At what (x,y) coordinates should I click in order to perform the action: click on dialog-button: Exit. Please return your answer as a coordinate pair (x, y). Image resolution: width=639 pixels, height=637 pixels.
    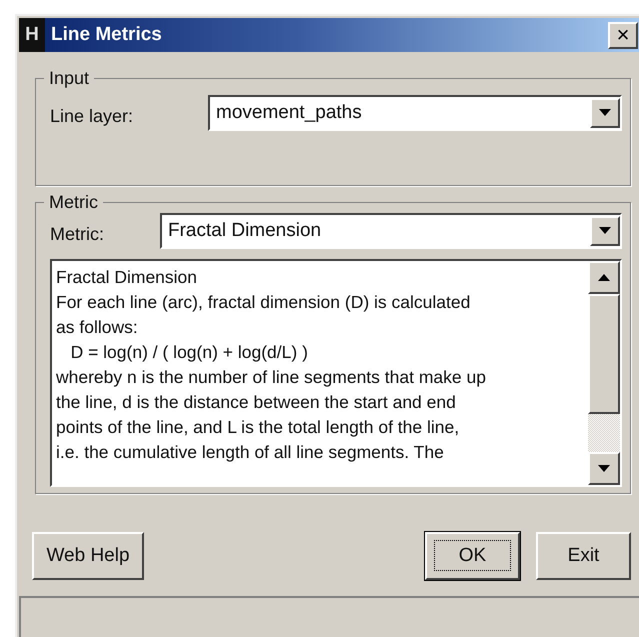
    Looking at the image, I should click on (583, 556).